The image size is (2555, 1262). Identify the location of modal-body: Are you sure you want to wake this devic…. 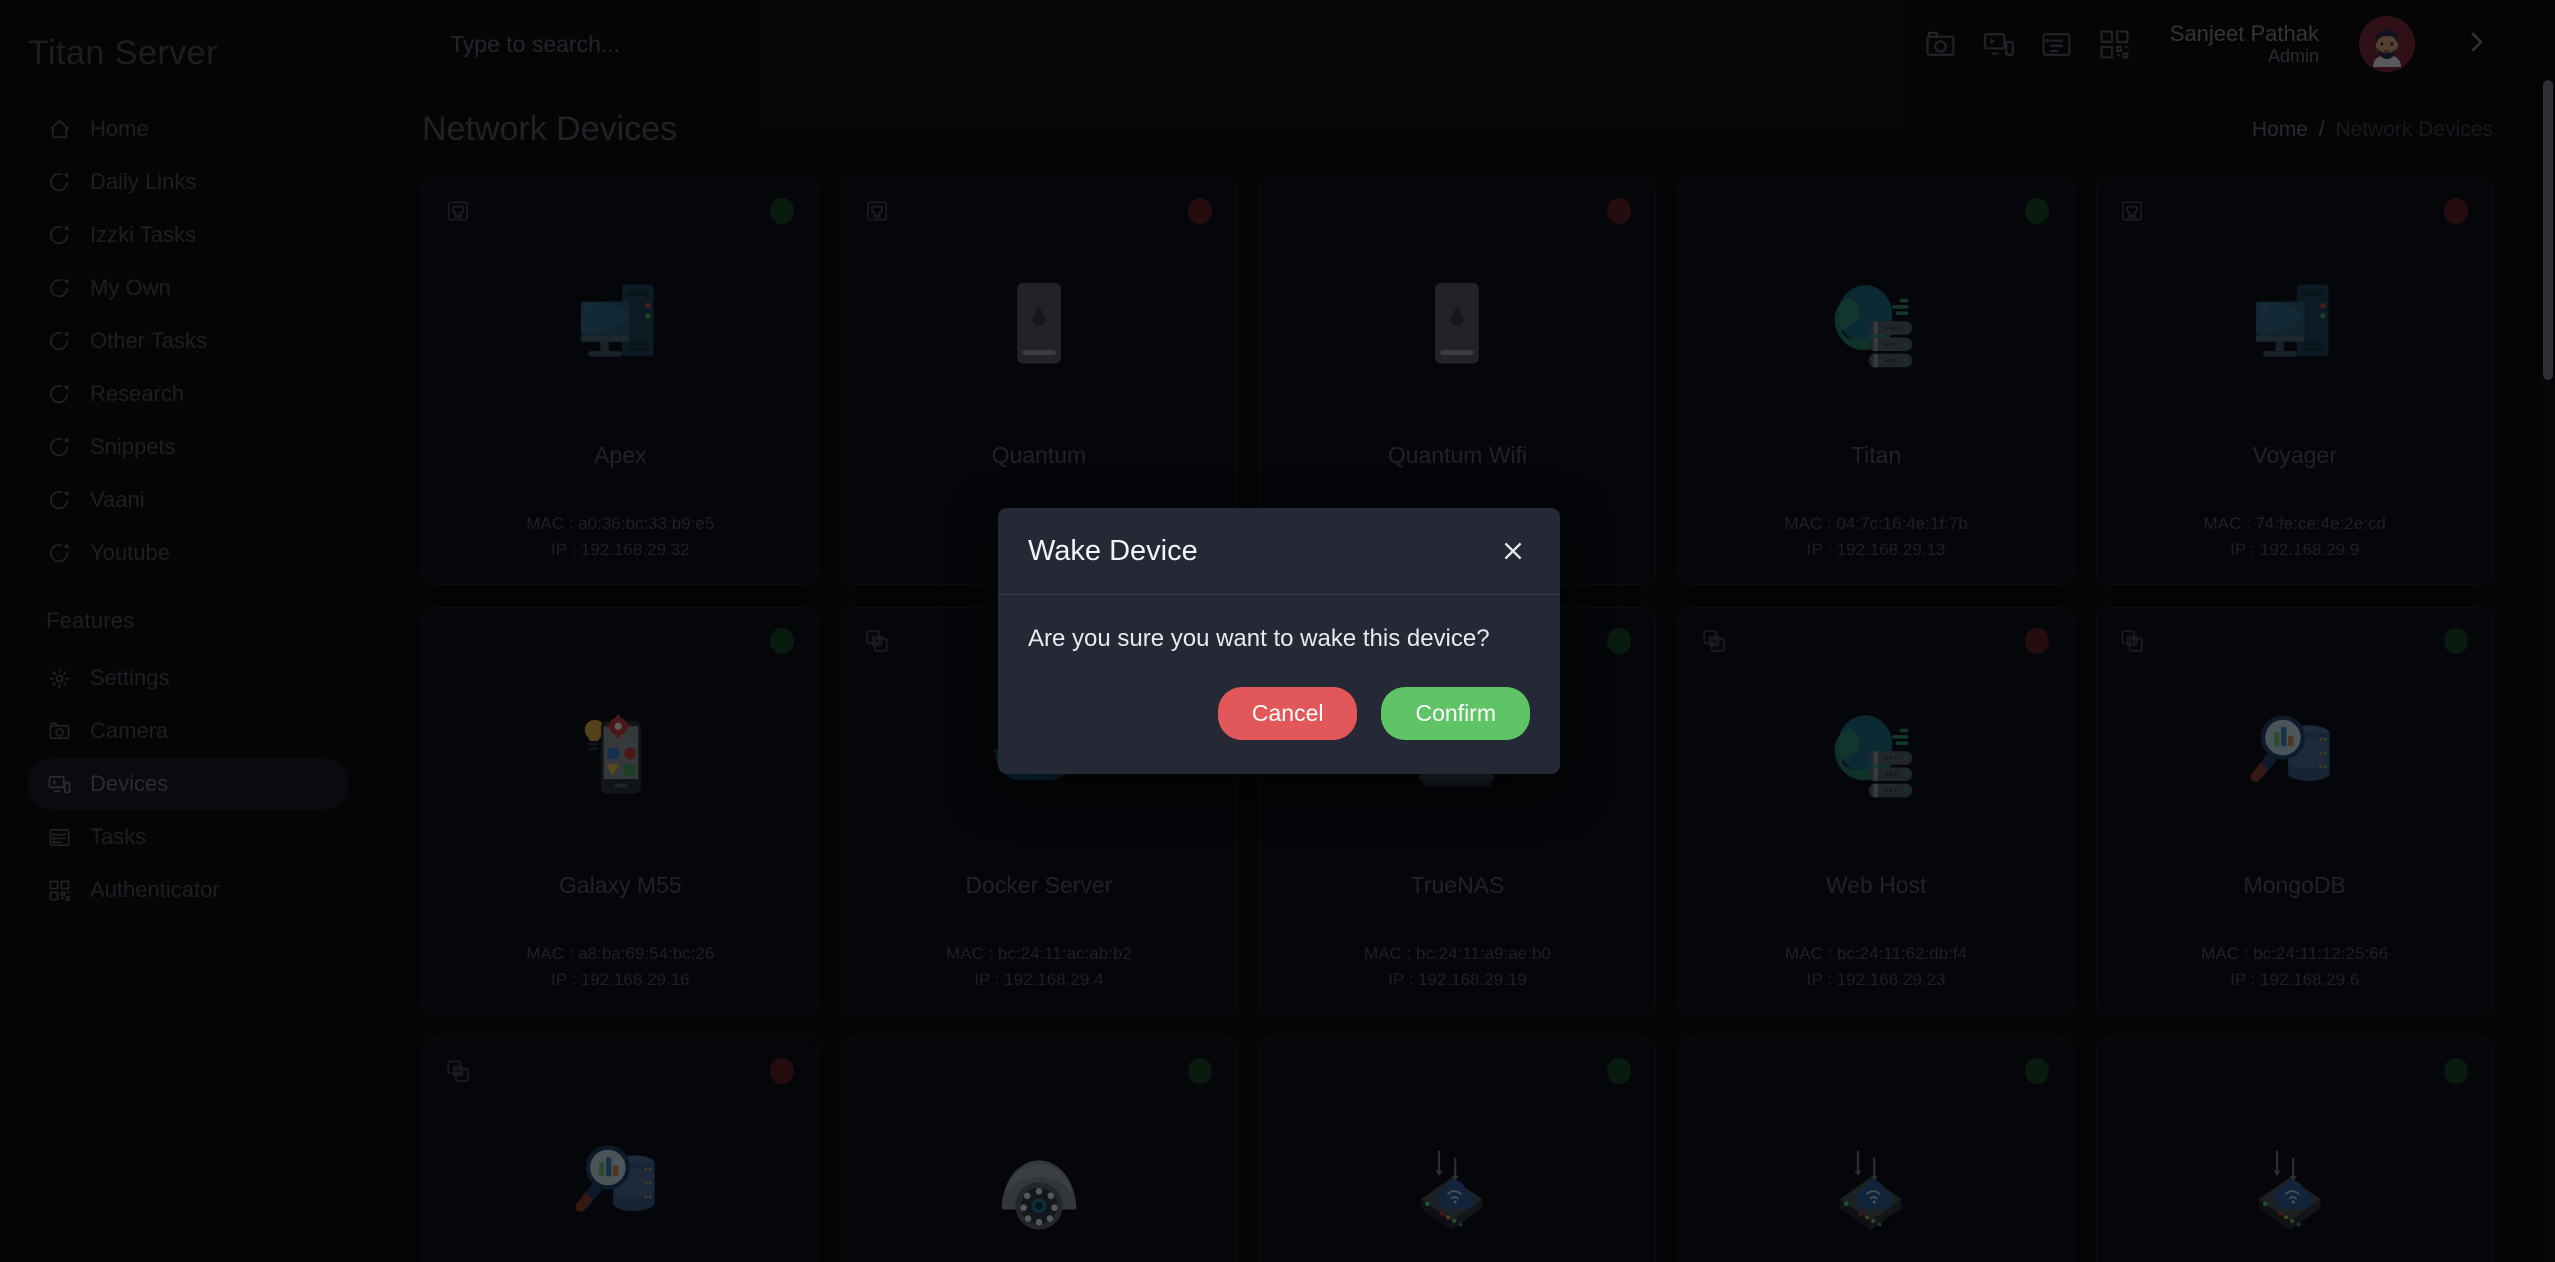
(1279, 627).